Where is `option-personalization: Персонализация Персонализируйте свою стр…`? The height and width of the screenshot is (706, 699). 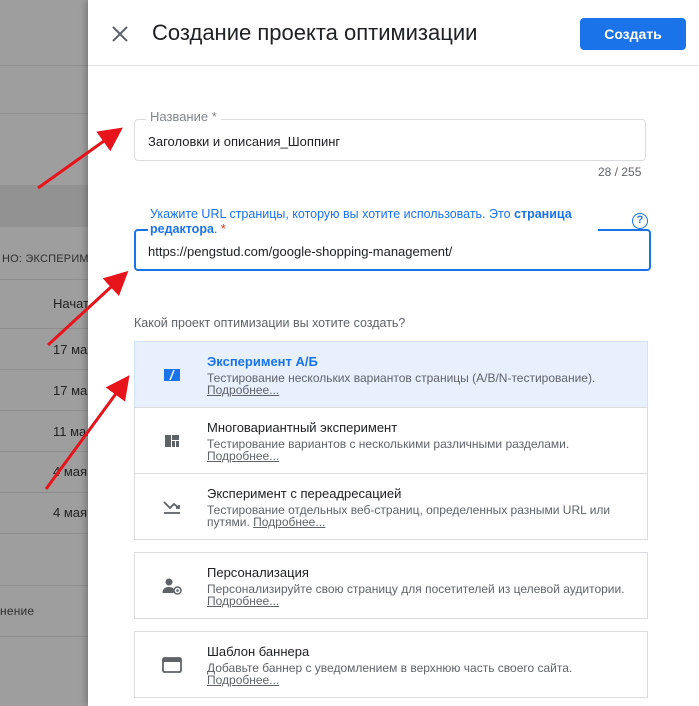 option-personalization: Персонализация Персонализируйте свою стр… is located at coordinates (391, 585).